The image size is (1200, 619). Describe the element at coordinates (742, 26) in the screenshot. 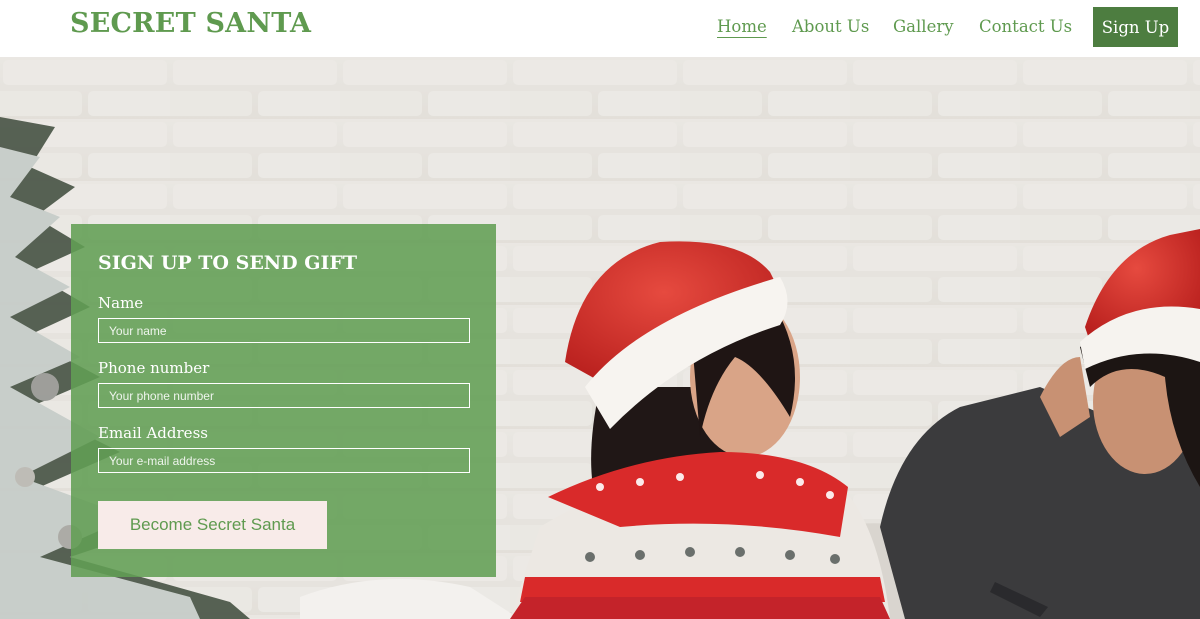

I see `nav-link-home: Home` at that location.